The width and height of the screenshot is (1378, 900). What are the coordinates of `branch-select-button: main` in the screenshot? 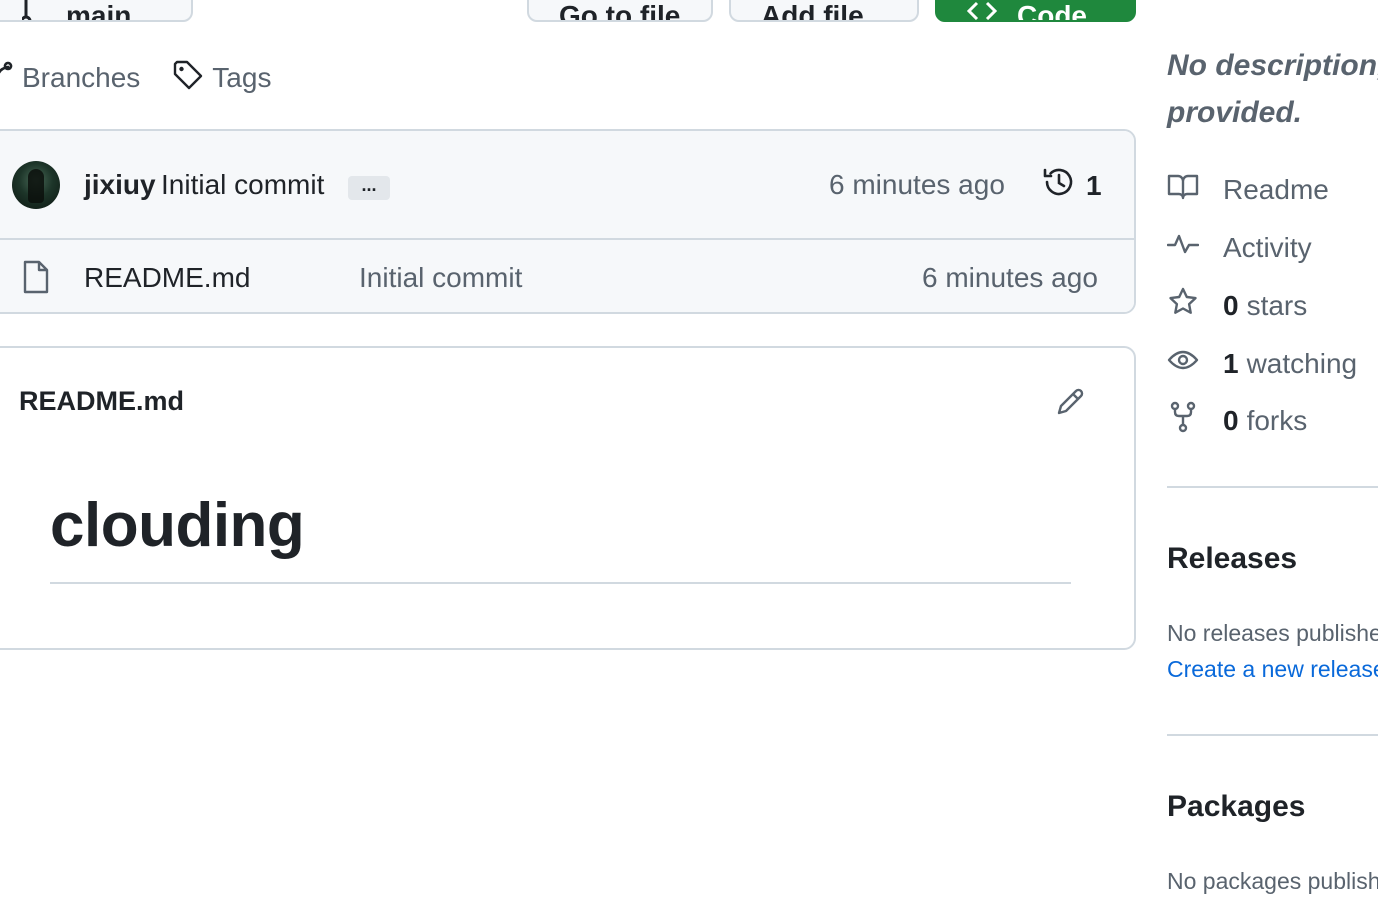 It's located at (96, 11).